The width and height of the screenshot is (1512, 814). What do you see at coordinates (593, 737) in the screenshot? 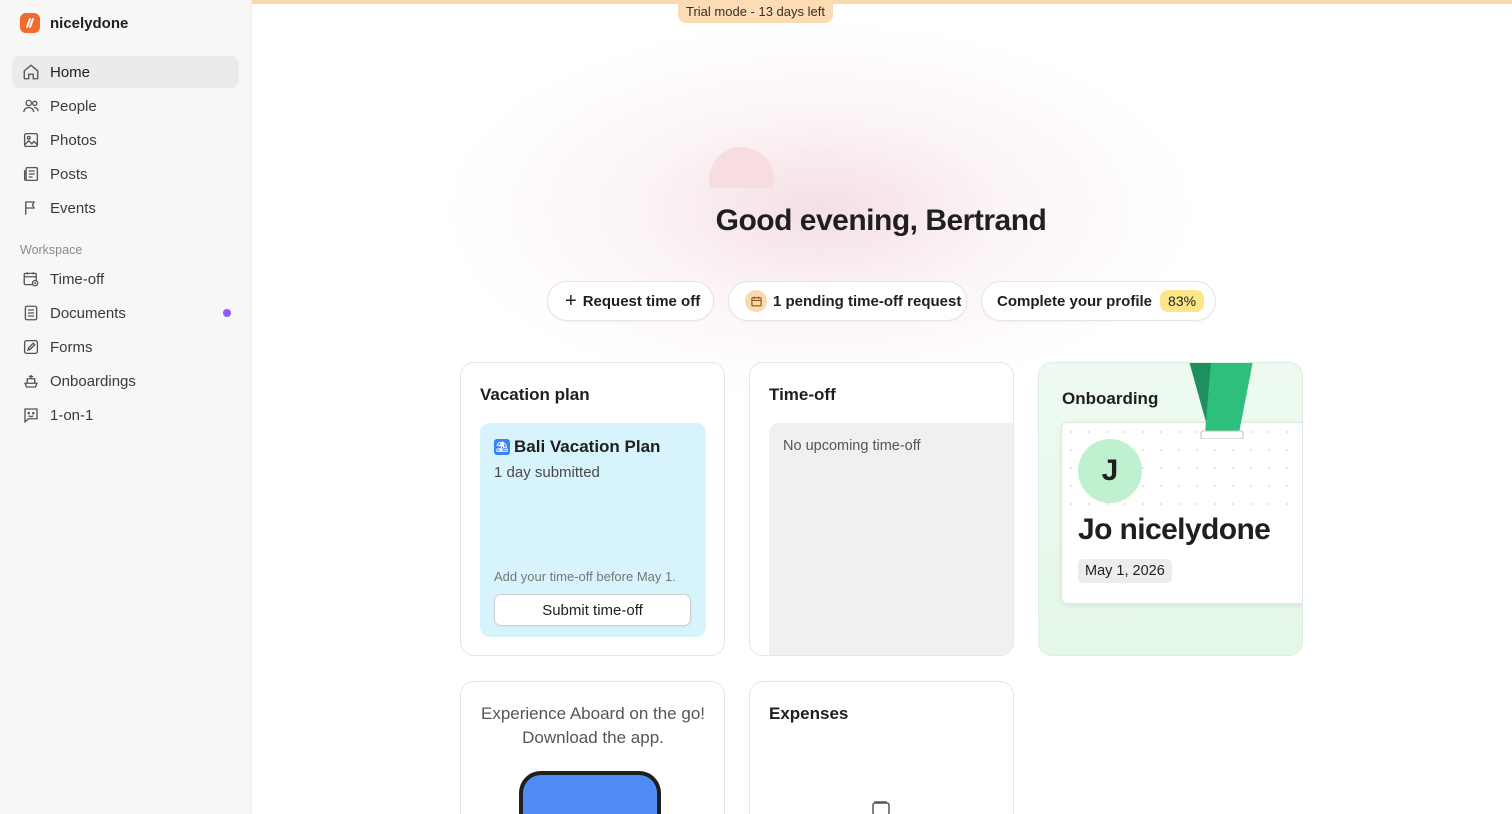
I see `app-promo-line2: Download the app.` at bounding box center [593, 737].